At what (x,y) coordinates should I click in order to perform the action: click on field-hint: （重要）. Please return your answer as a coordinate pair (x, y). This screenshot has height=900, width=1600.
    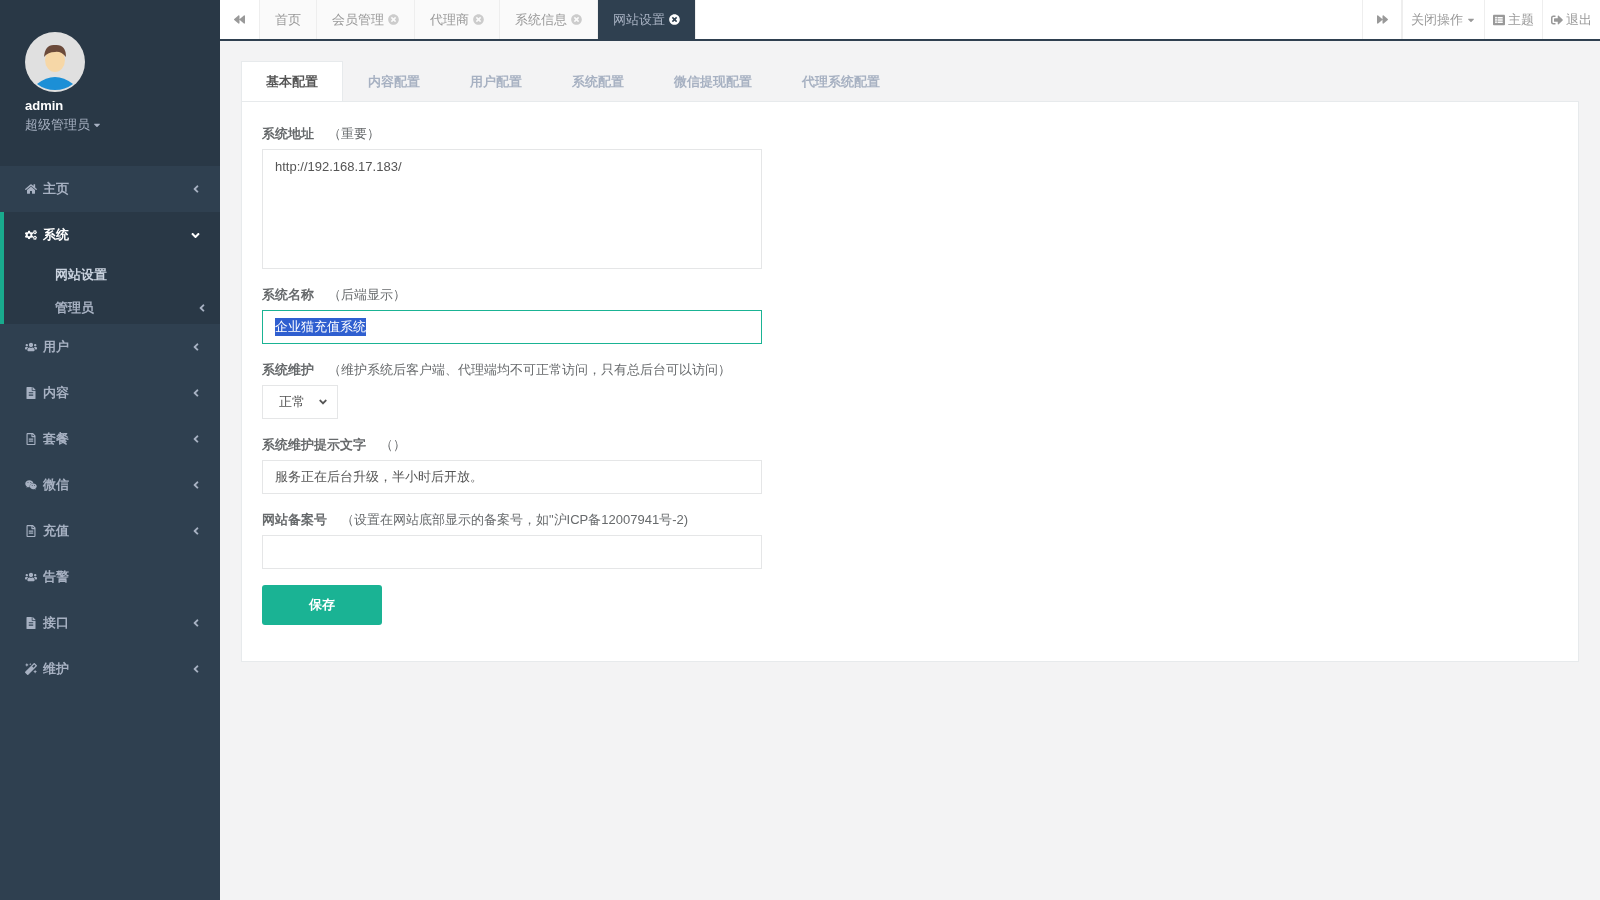
    Looking at the image, I should click on (354, 134).